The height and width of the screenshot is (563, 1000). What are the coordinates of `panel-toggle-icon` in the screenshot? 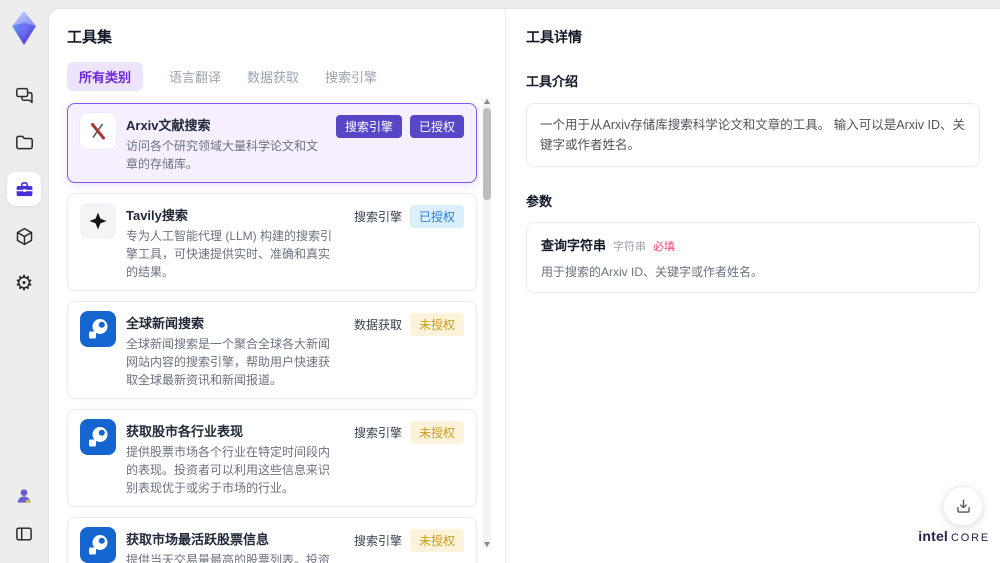 It's located at (24, 534).